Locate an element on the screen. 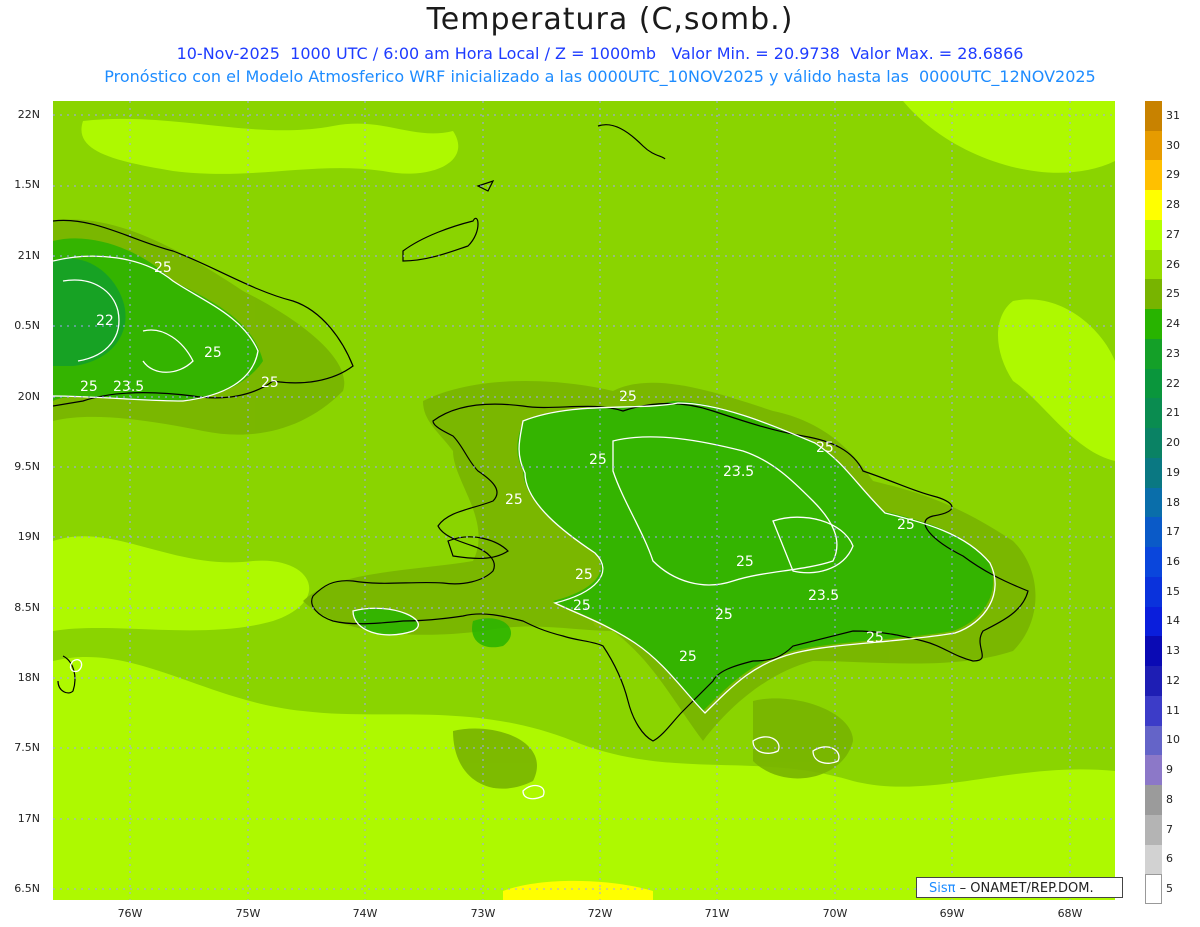 The width and height of the screenshot is (1200, 927). credit-text: – ONAMET/REP.DOM. is located at coordinates (1026, 888).